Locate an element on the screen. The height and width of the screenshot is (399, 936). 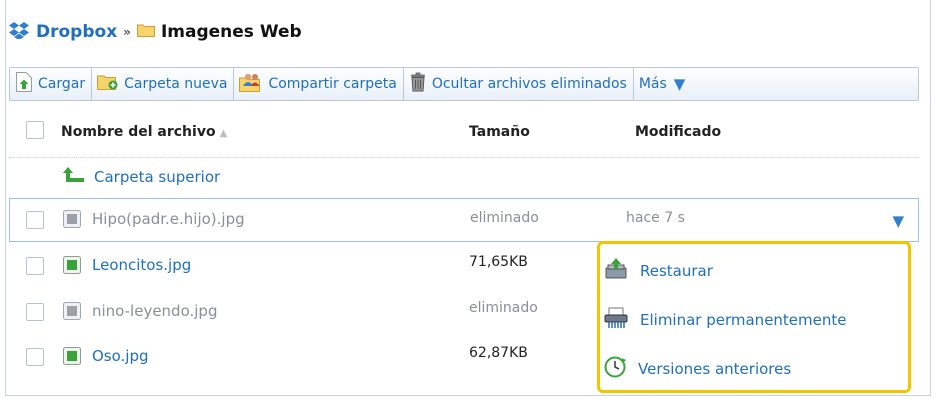
upload-label: Cargar is located at coordinates (62, 84).